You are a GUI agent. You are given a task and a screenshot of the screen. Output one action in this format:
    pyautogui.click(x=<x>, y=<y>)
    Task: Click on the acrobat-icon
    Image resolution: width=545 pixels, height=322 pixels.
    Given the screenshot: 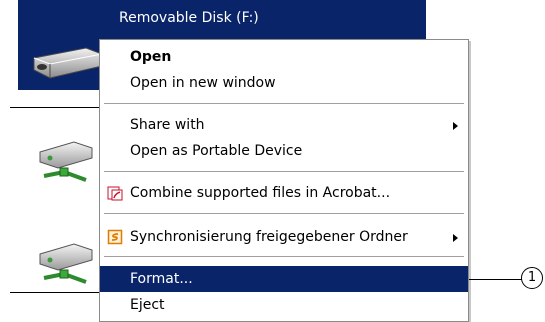 What is the action you would take?
    pyautogui.click(x=115, y=193)
    